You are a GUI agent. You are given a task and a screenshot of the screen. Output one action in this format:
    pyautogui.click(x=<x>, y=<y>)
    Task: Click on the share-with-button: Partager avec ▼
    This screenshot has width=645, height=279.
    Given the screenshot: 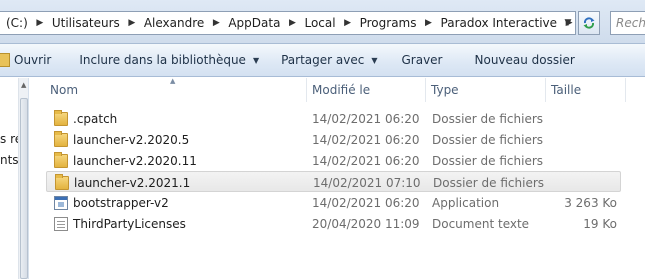 What is the action you would take?
    pyautogui.click(x=329, y=60)
    